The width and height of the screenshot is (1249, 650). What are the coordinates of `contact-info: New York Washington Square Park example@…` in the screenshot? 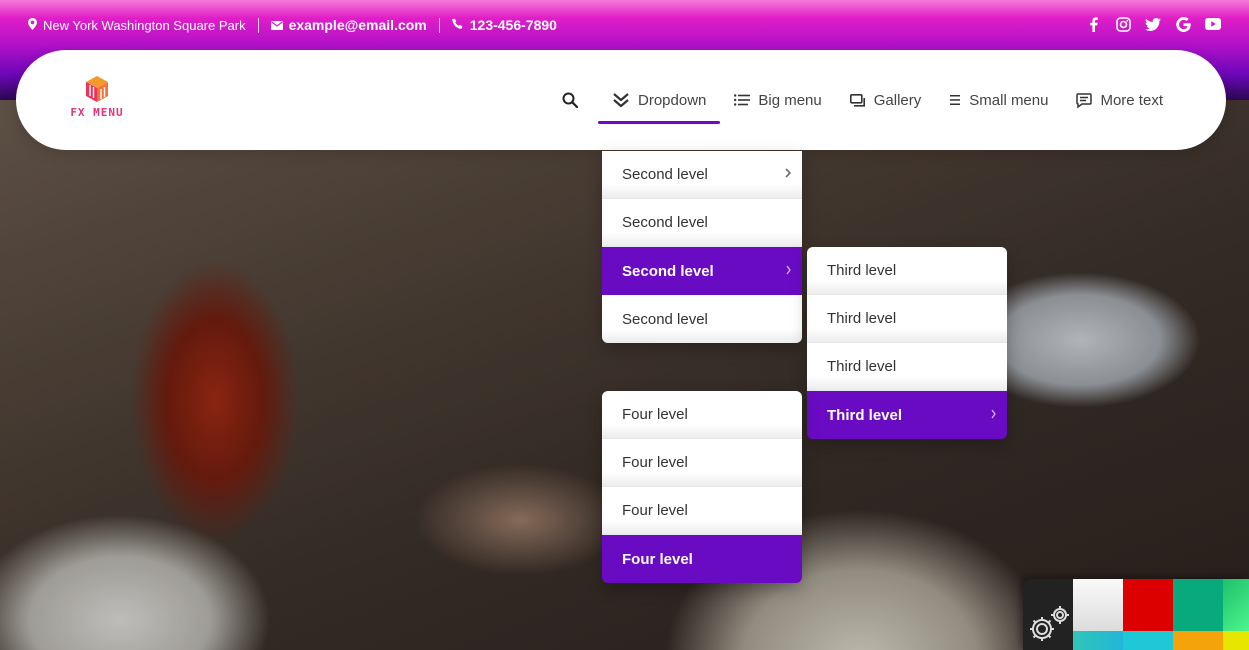 It's located at (292, 25).